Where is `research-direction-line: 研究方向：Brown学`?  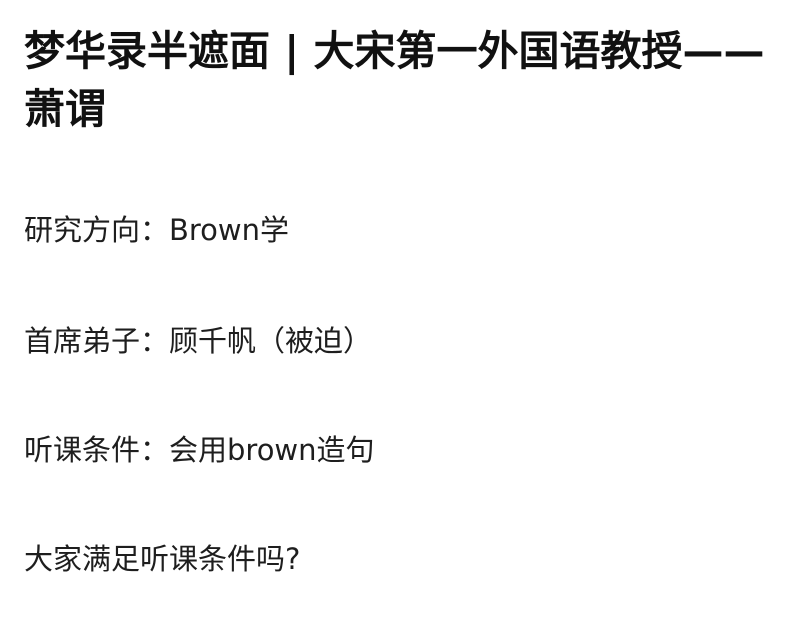 research-direction-line: 研究方向：Brown学 is located at coordinates (157, 230).